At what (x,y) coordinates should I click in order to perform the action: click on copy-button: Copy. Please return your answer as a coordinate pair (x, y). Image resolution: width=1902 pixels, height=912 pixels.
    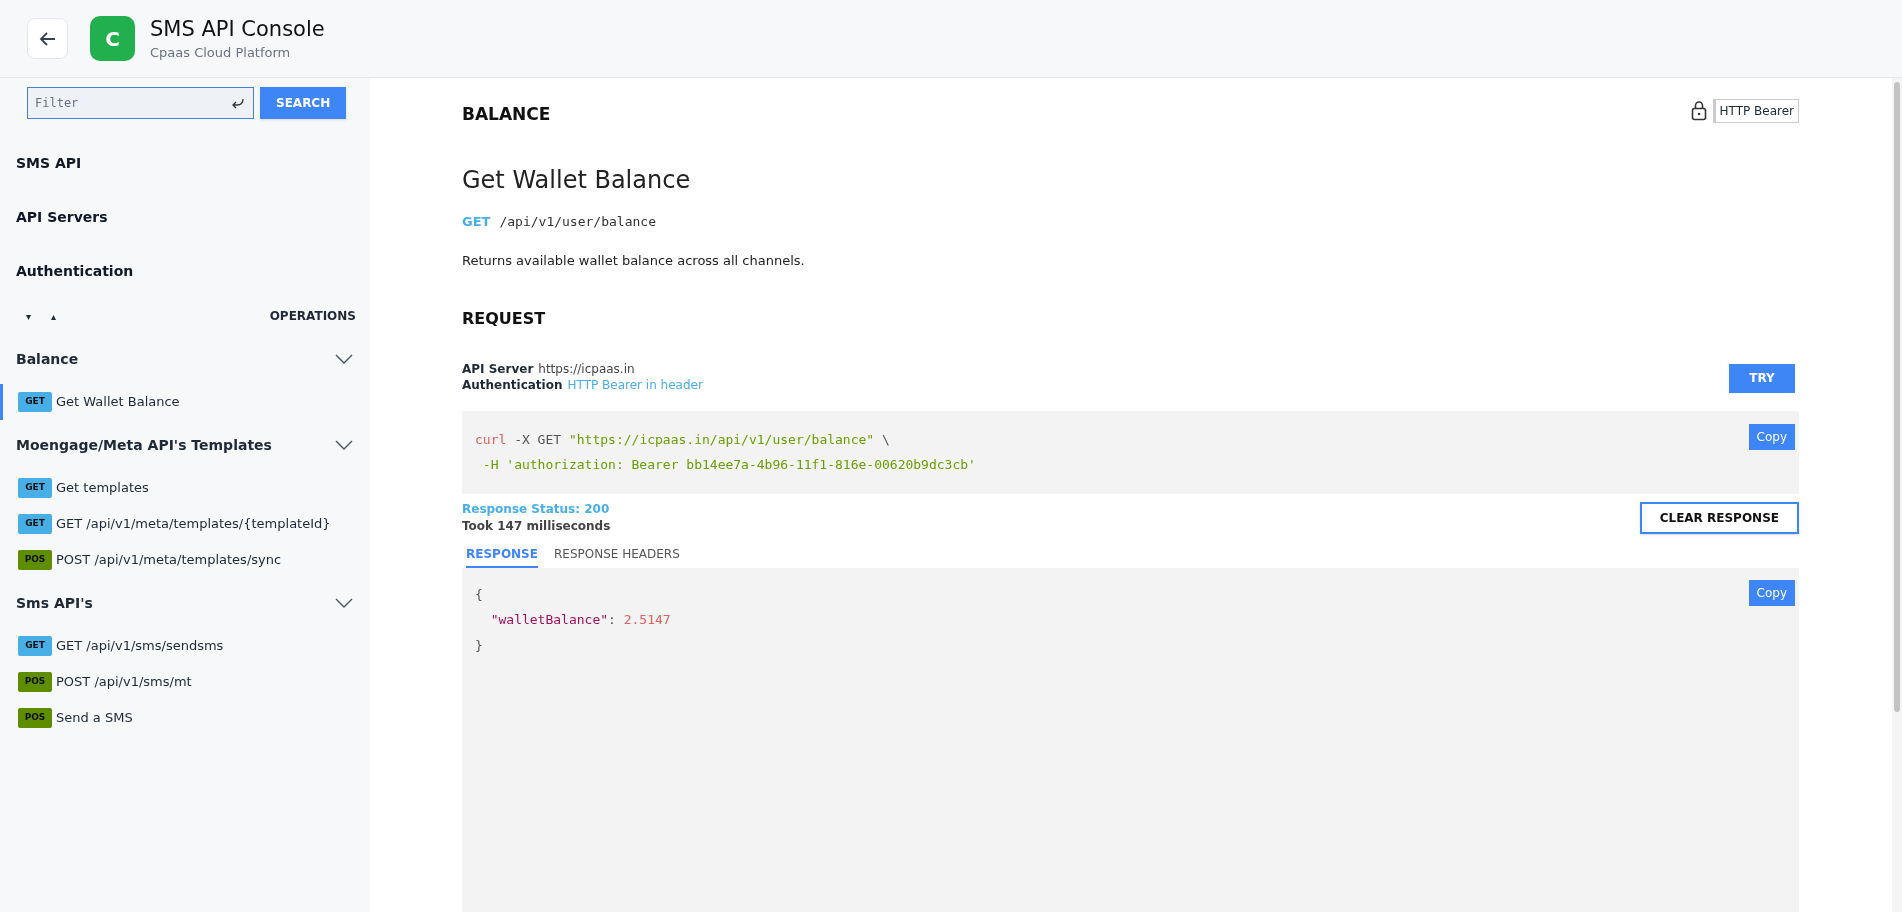
    Looking at the image, I should click on (1771, 436).